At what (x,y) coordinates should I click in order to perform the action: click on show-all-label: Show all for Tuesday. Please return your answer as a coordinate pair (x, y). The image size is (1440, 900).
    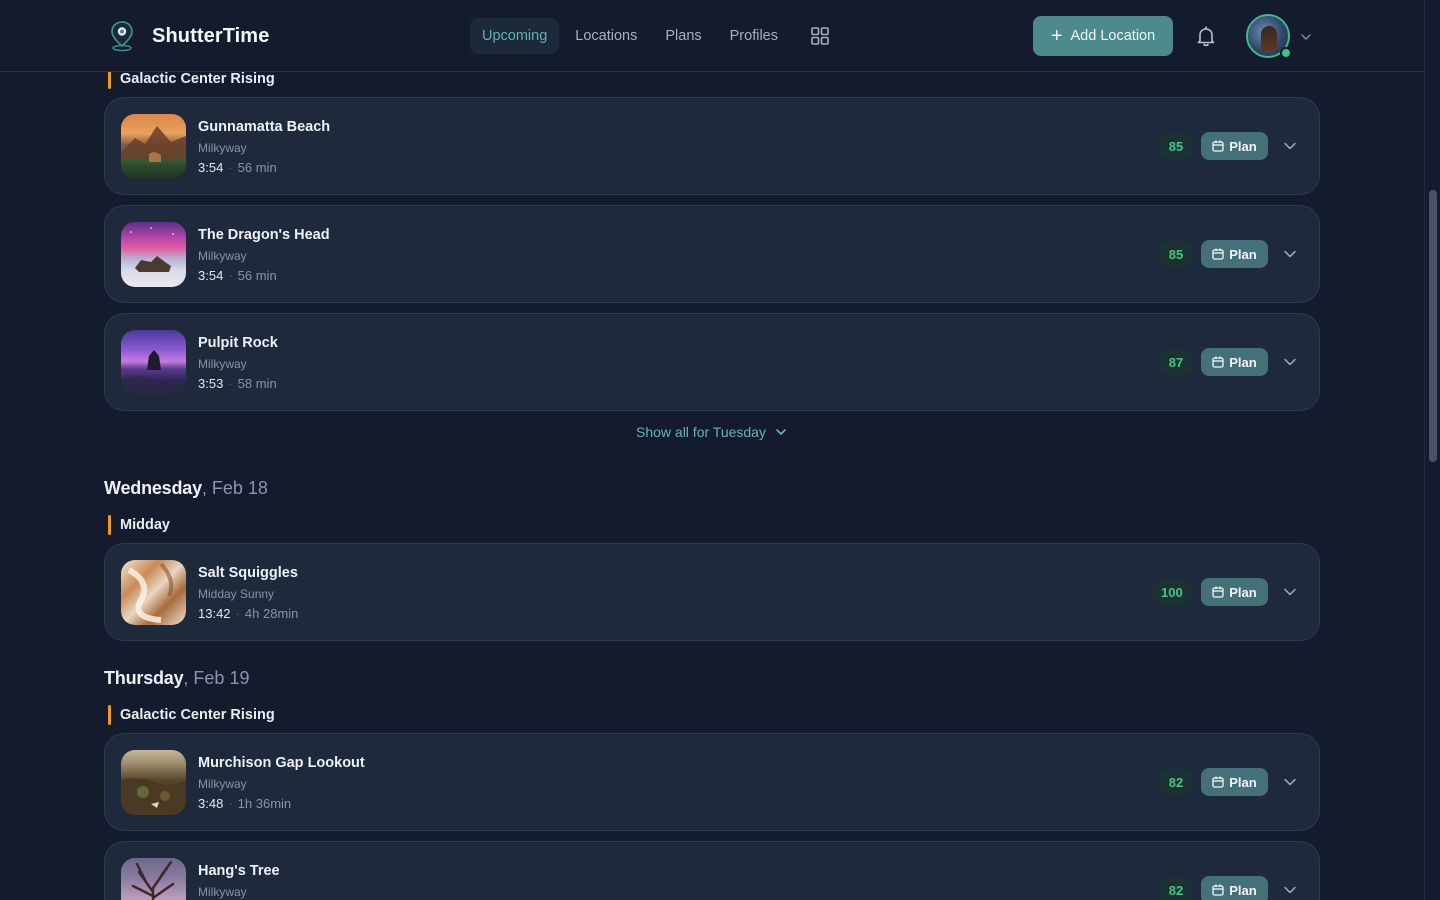
    Looking at the image, I should click on (701, 432).